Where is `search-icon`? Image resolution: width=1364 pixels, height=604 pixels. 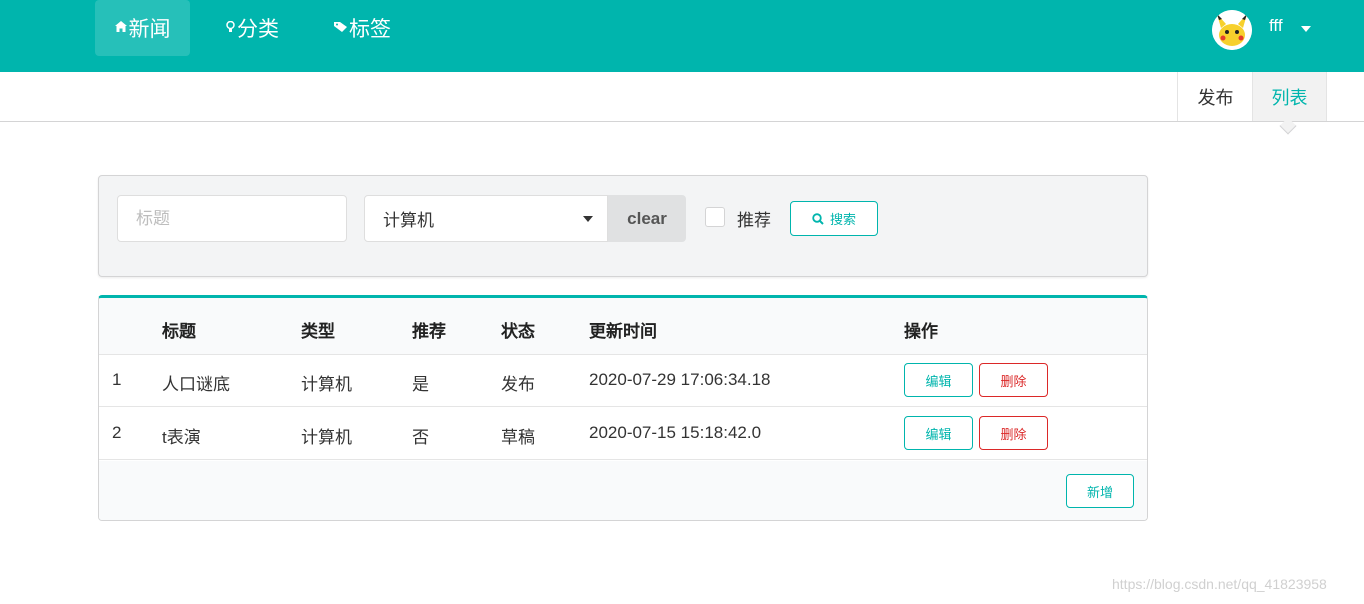
search-icon is located at coordinates (818, 218).